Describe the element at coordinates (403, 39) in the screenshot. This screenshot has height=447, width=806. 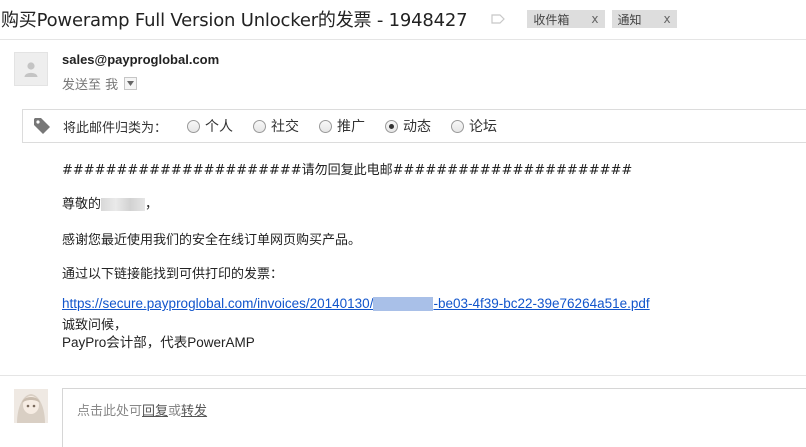
I see `subject-divider` at that location.